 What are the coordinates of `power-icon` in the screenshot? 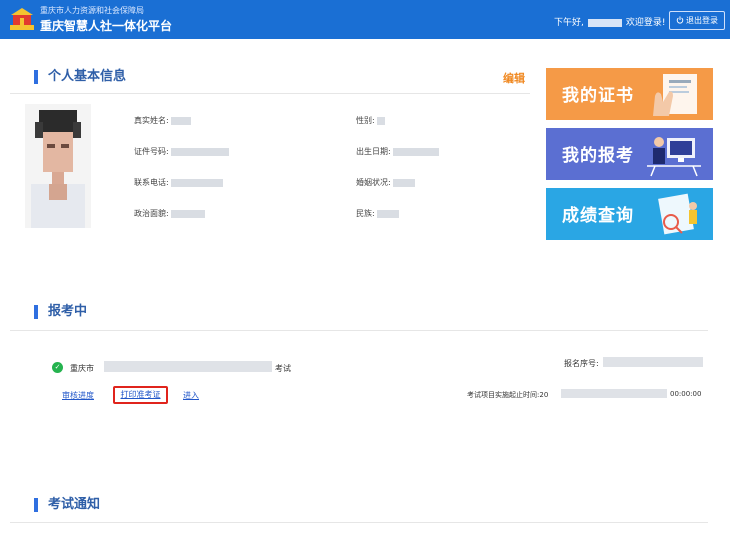 It's located at (680, 20).